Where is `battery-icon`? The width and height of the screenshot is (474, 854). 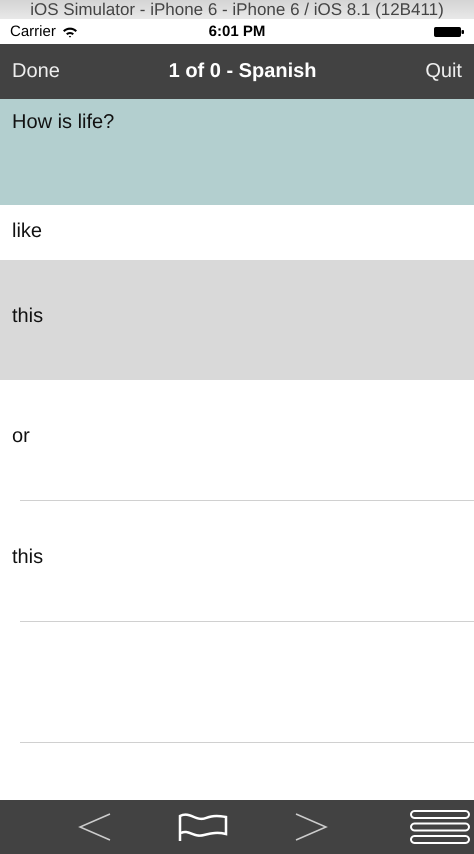 battery-icon is located at coordinates (449, 31).